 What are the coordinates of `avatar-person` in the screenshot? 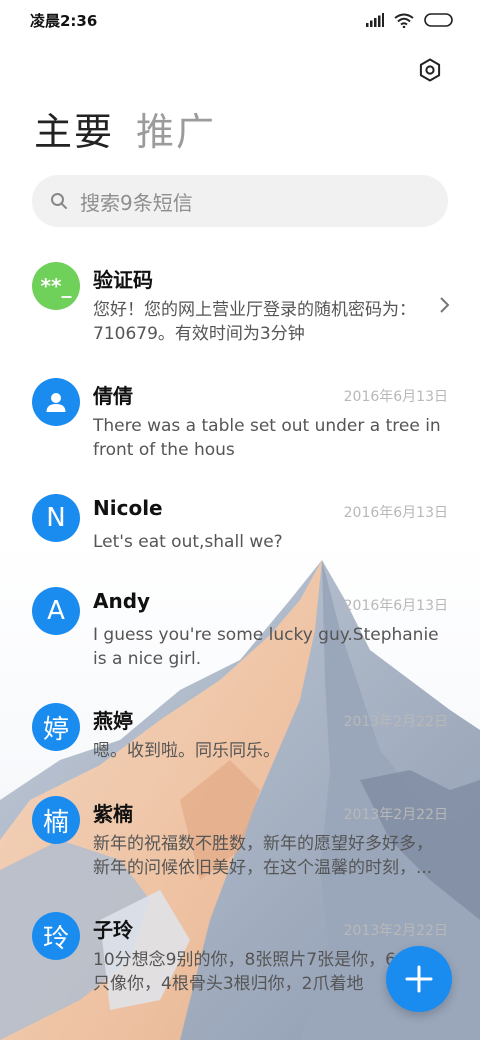 It's located at (56, 402).